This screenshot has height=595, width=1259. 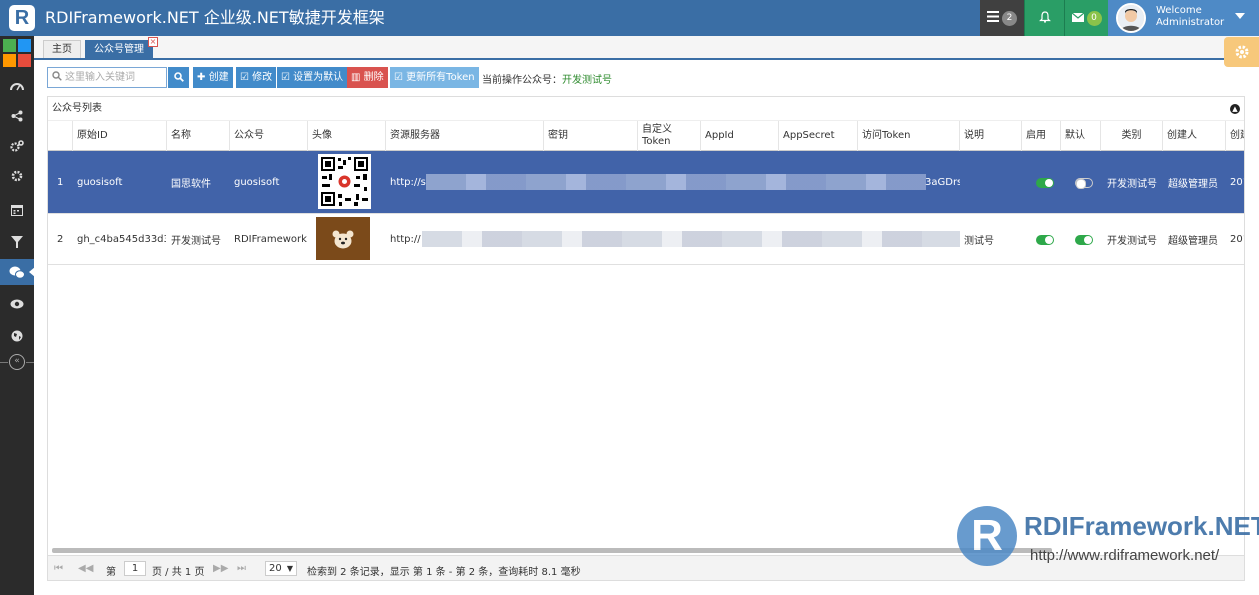 I want to click on user-menu: Welcome Administrator, so click(x=1183, y=18).